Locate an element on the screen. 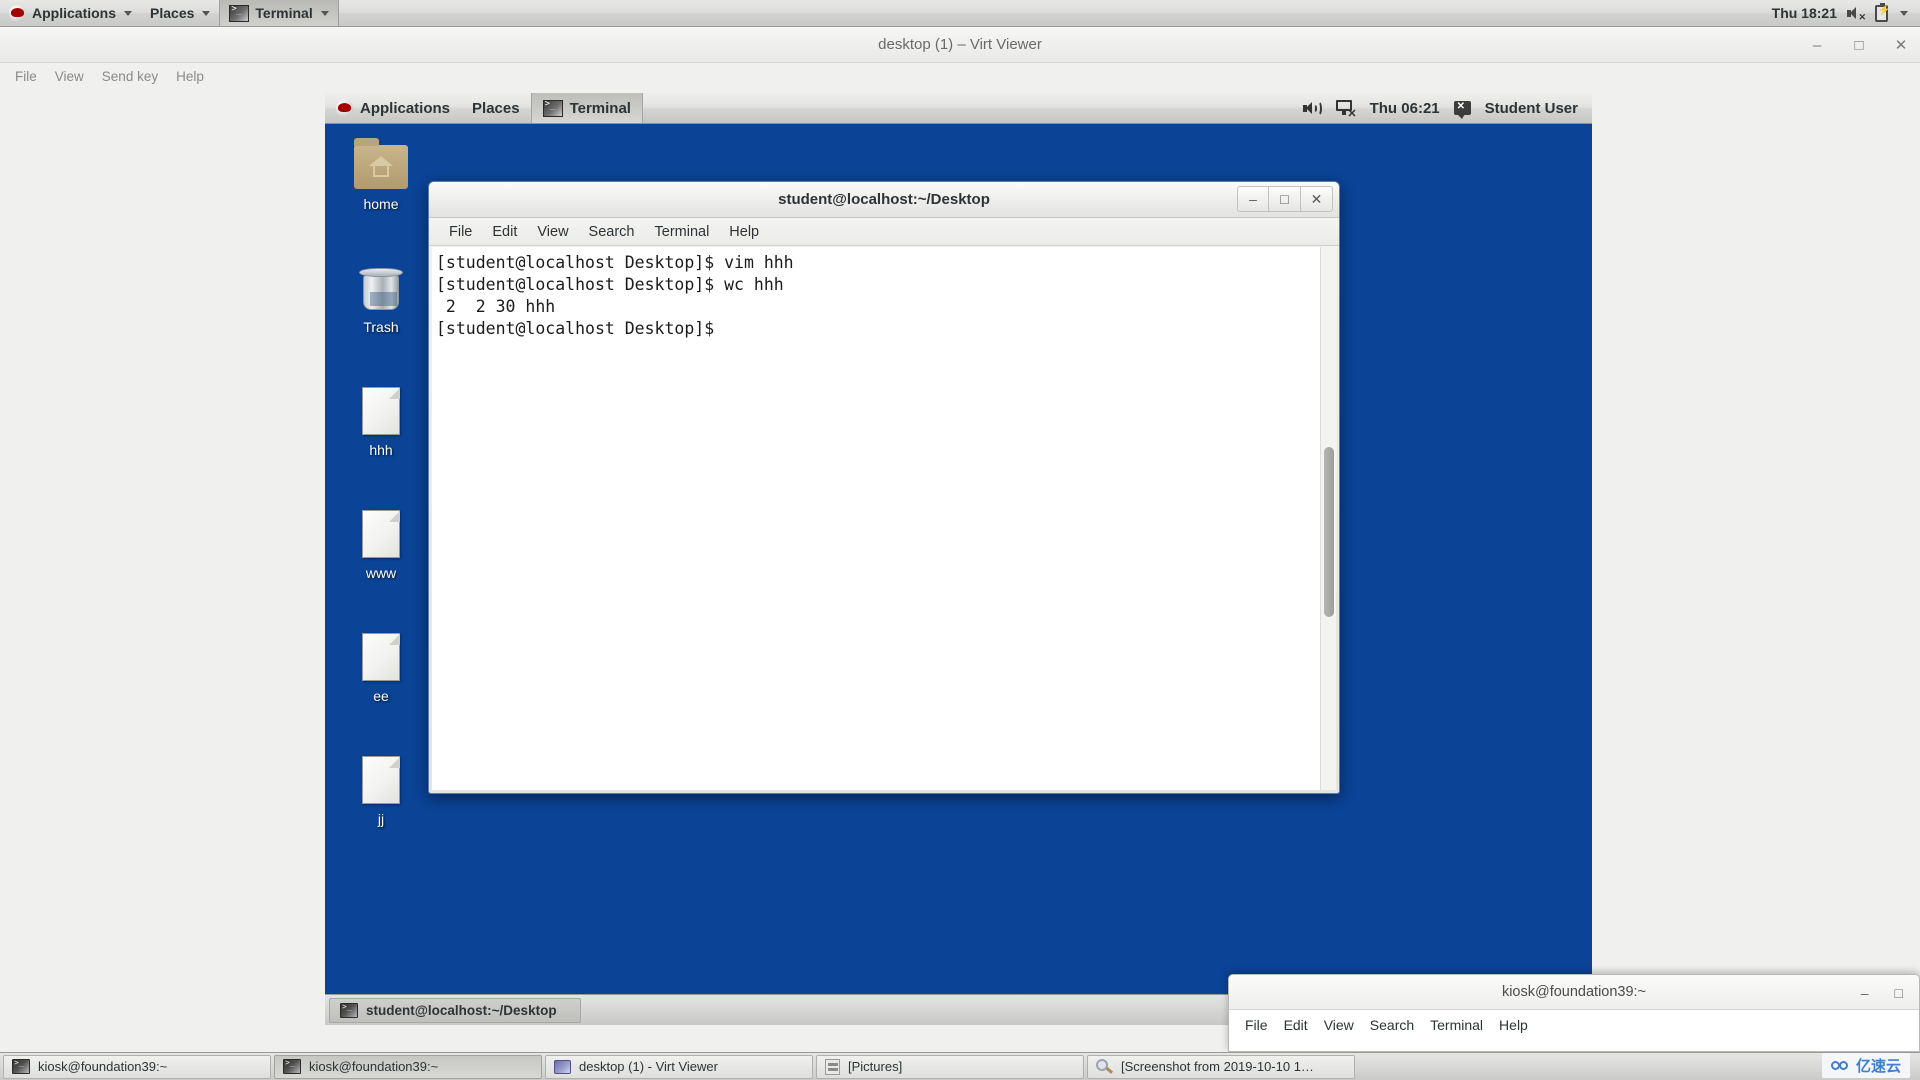 This screenshot has width=1920, height=1080. virt-viewer-window-buttons: – □ ✕ is located at coordinates (1859, 45).